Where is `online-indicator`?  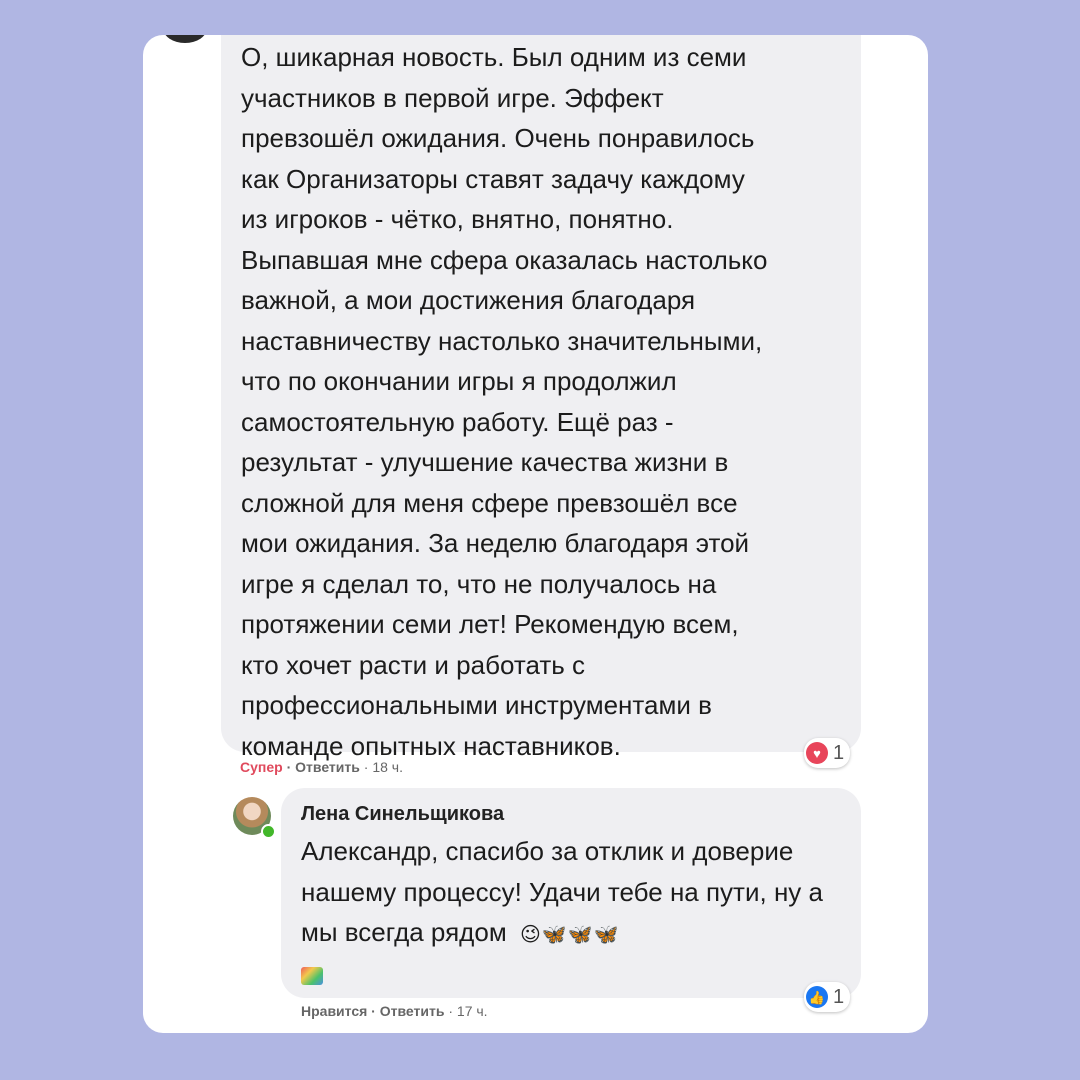 online-indicator is located at coordinates (268, 831).